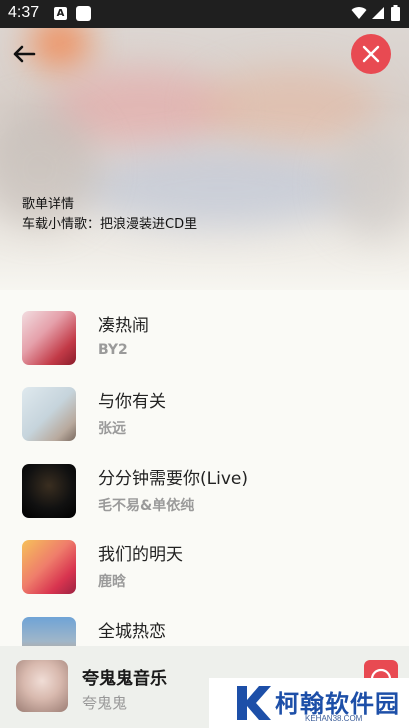 This screenshot has height=728, width=409. I want to click on player-avatar, so click(42, 686).